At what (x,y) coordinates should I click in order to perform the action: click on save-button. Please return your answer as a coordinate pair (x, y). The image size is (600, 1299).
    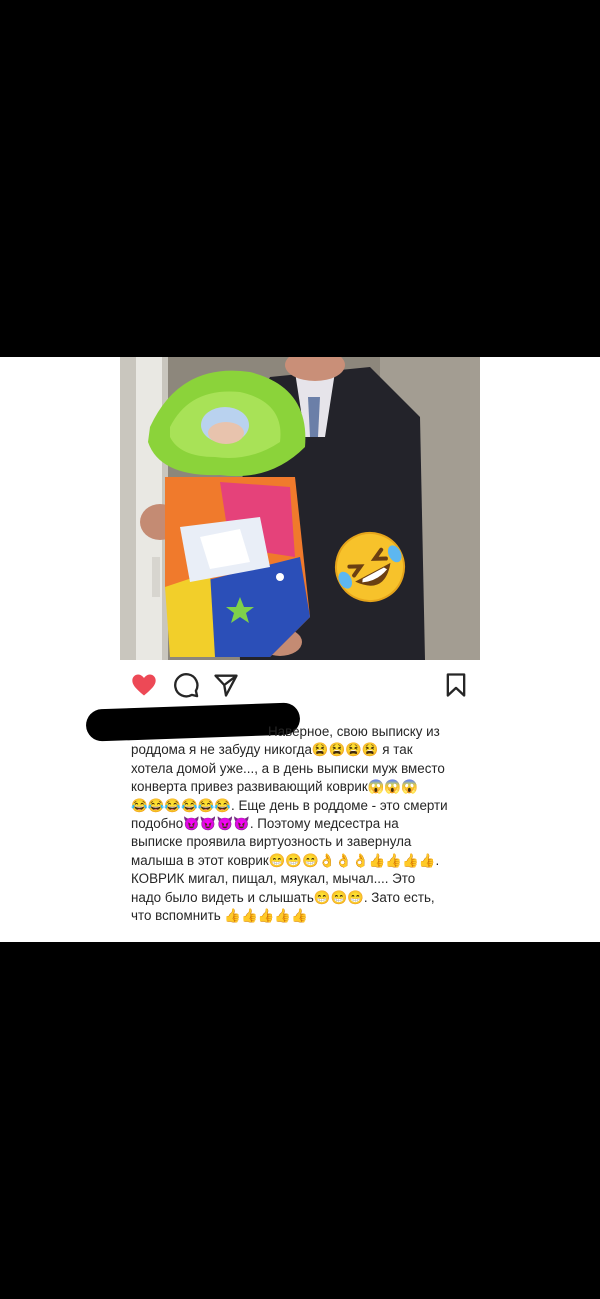
    Looking at the image, I should click on (456, 685).